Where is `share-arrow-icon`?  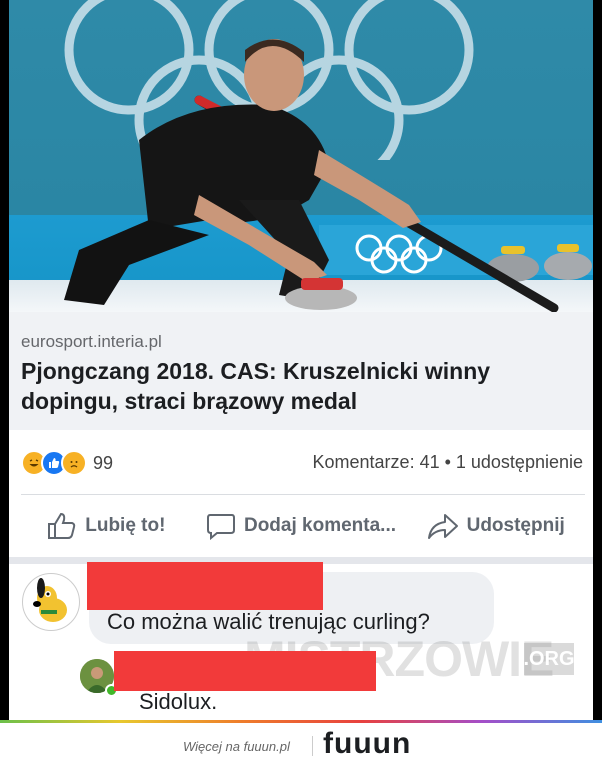 share-arrow-icon is located at coordinates (442, 526).